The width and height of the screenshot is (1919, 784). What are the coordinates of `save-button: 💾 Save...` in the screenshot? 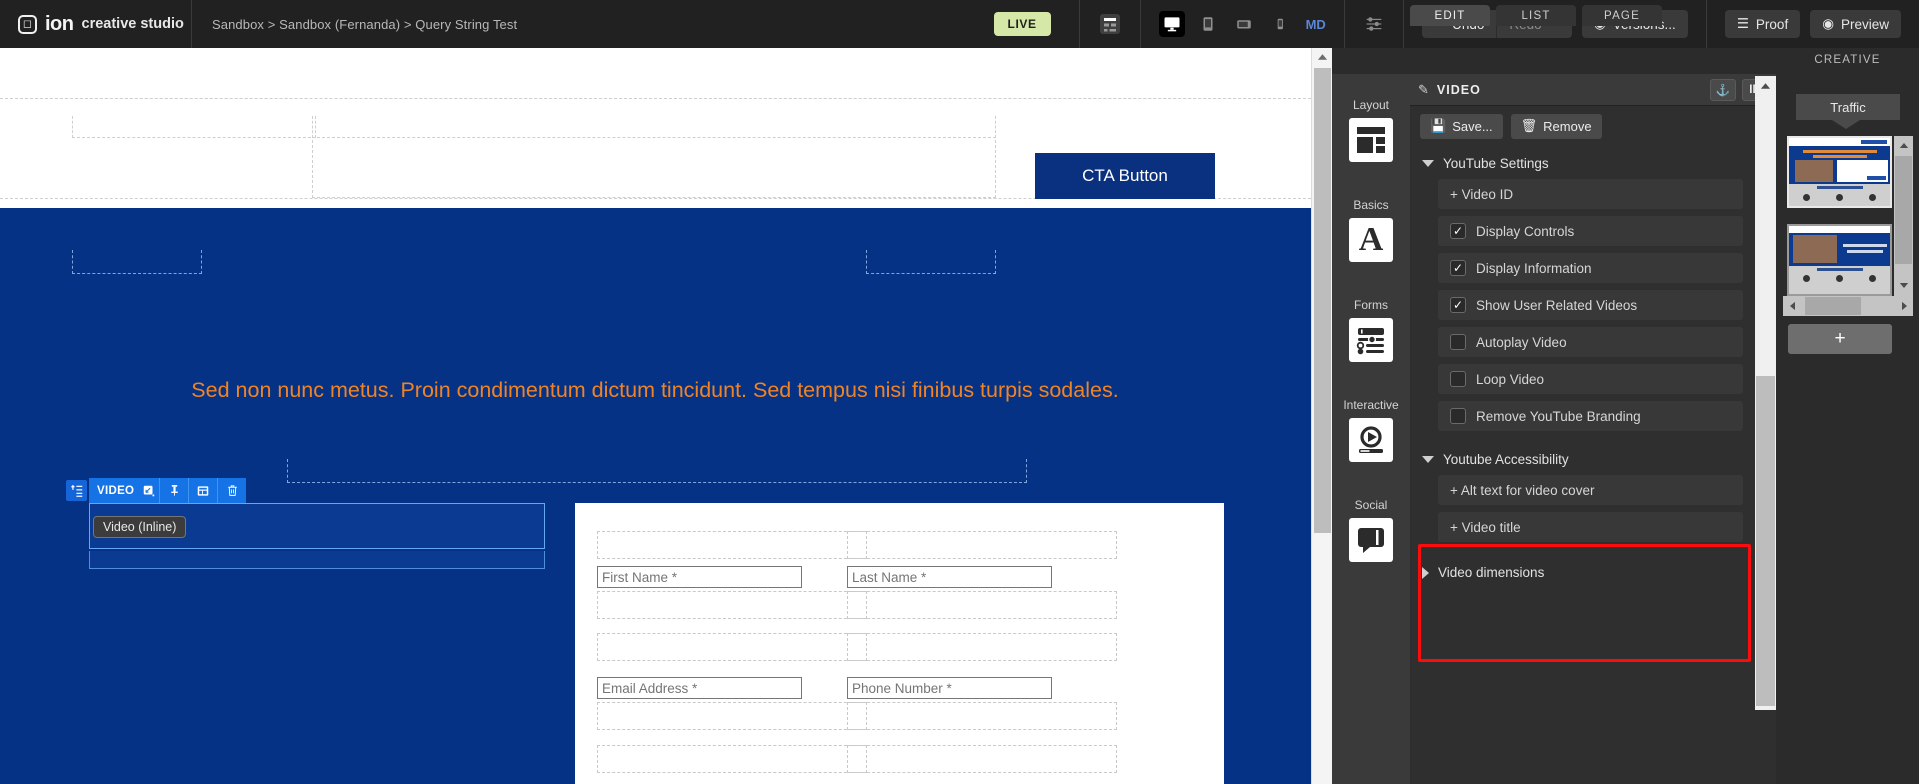 It's located at (1461, 126).